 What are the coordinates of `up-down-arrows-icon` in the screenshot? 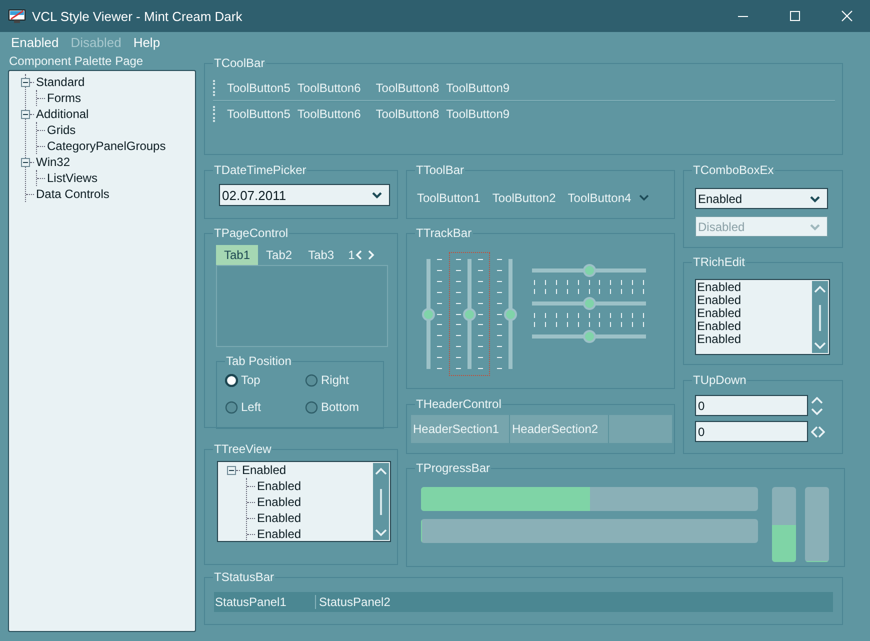 It's located at (817, 405).